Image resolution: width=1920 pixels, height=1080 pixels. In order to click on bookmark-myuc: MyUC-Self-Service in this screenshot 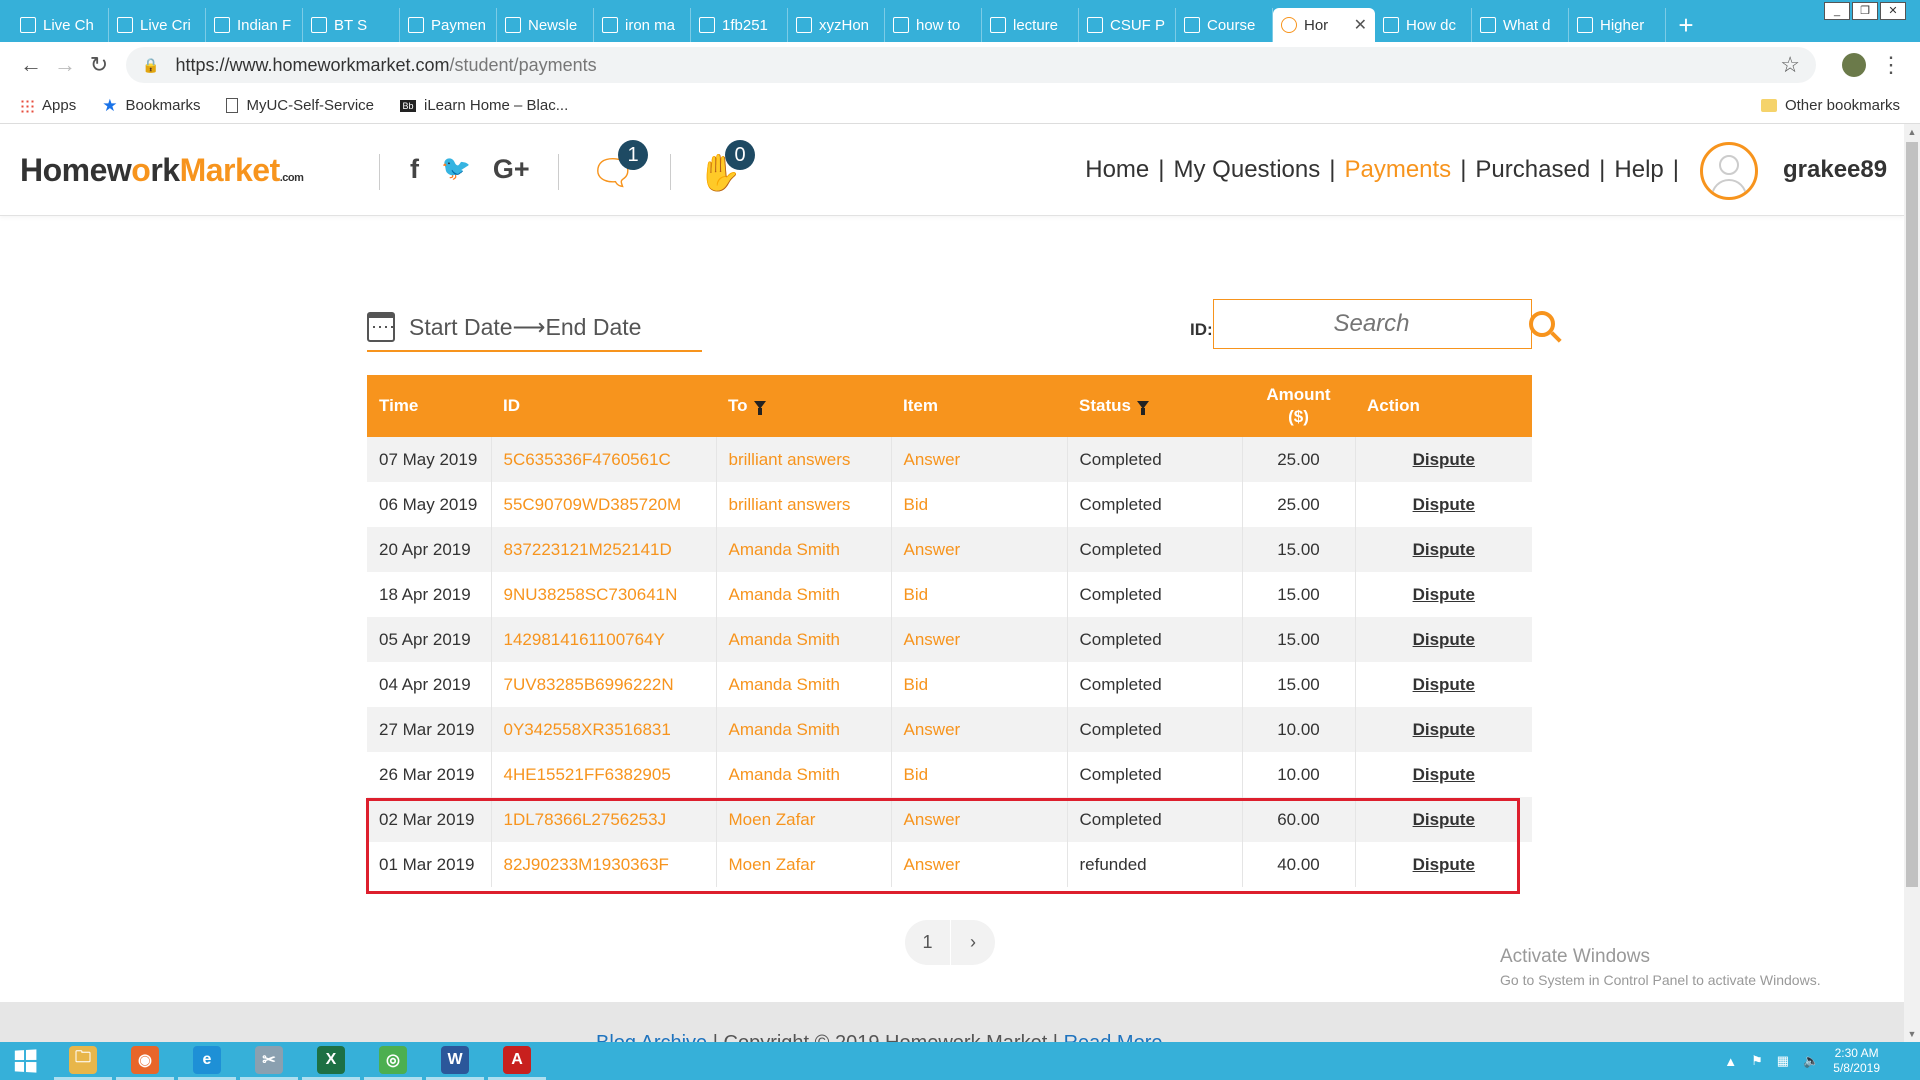, I will do `click(300, 105)`.